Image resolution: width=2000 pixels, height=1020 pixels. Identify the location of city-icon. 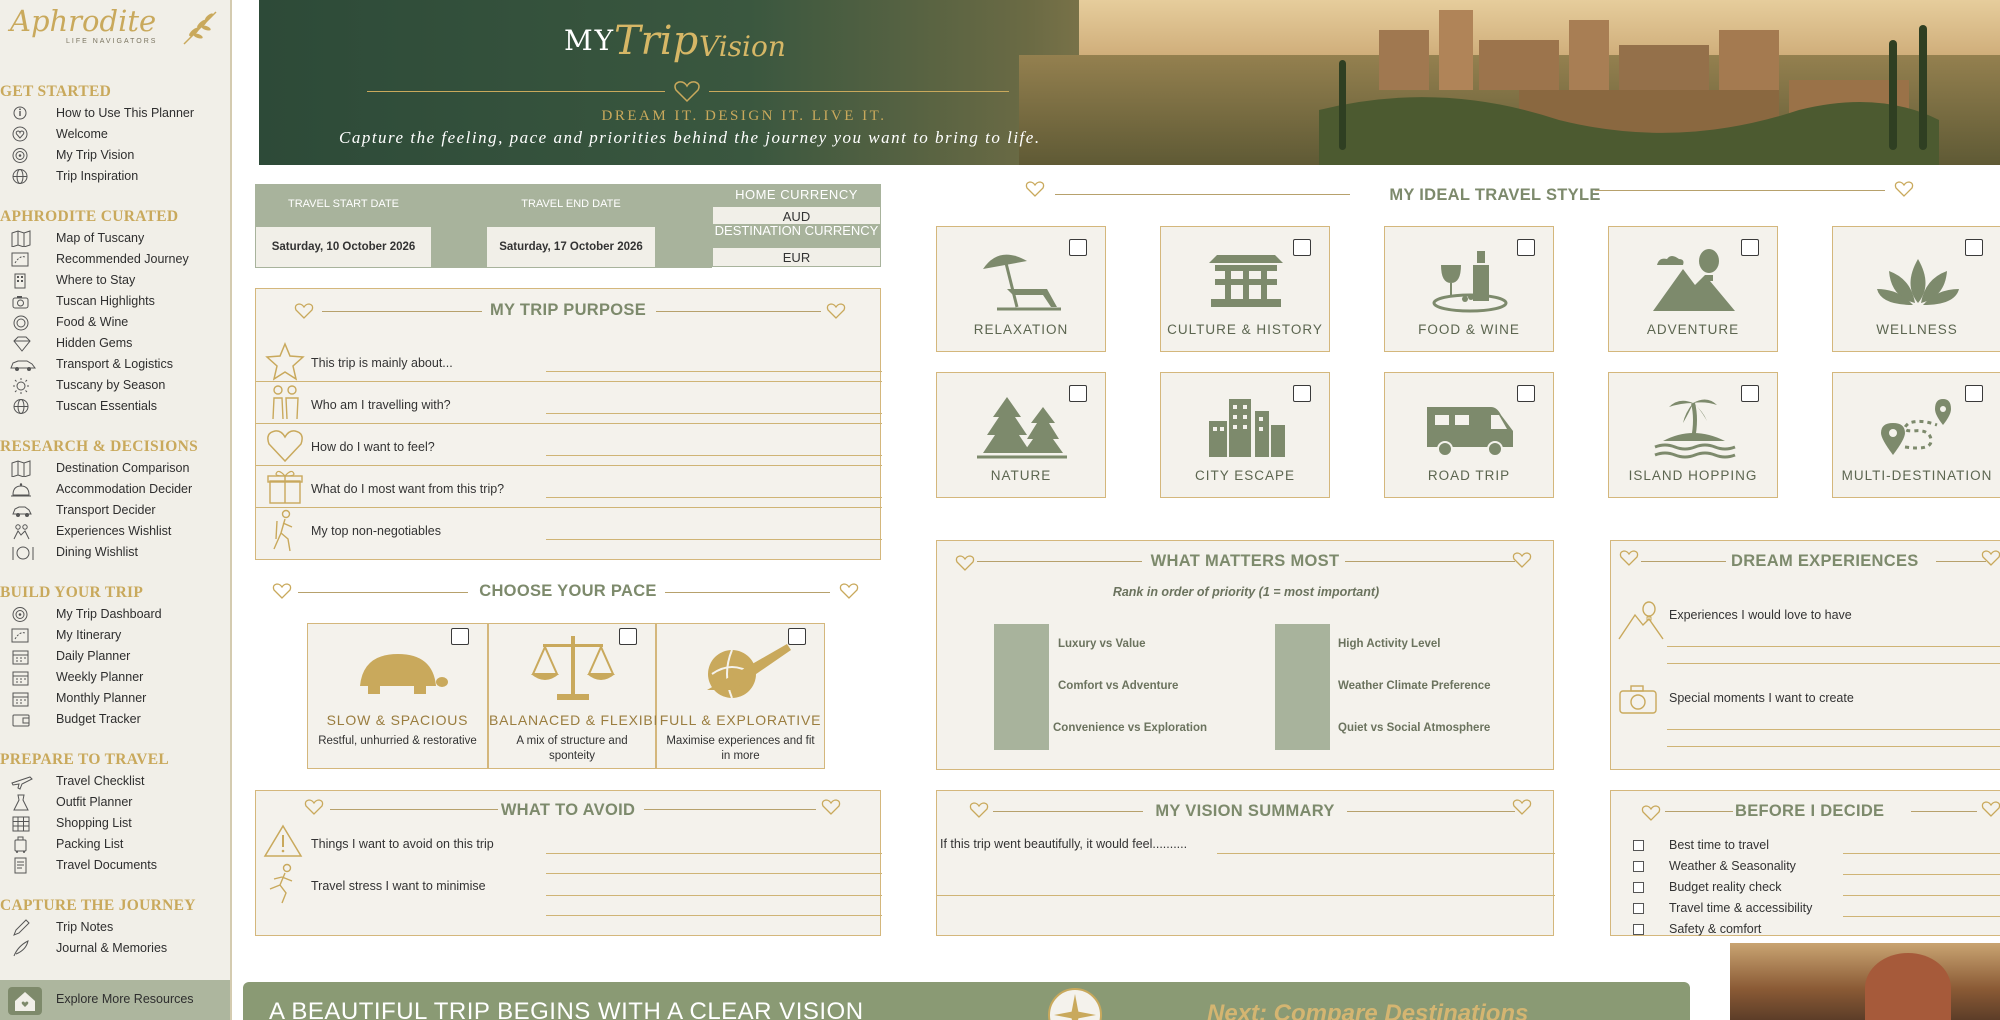
(1247, 428).